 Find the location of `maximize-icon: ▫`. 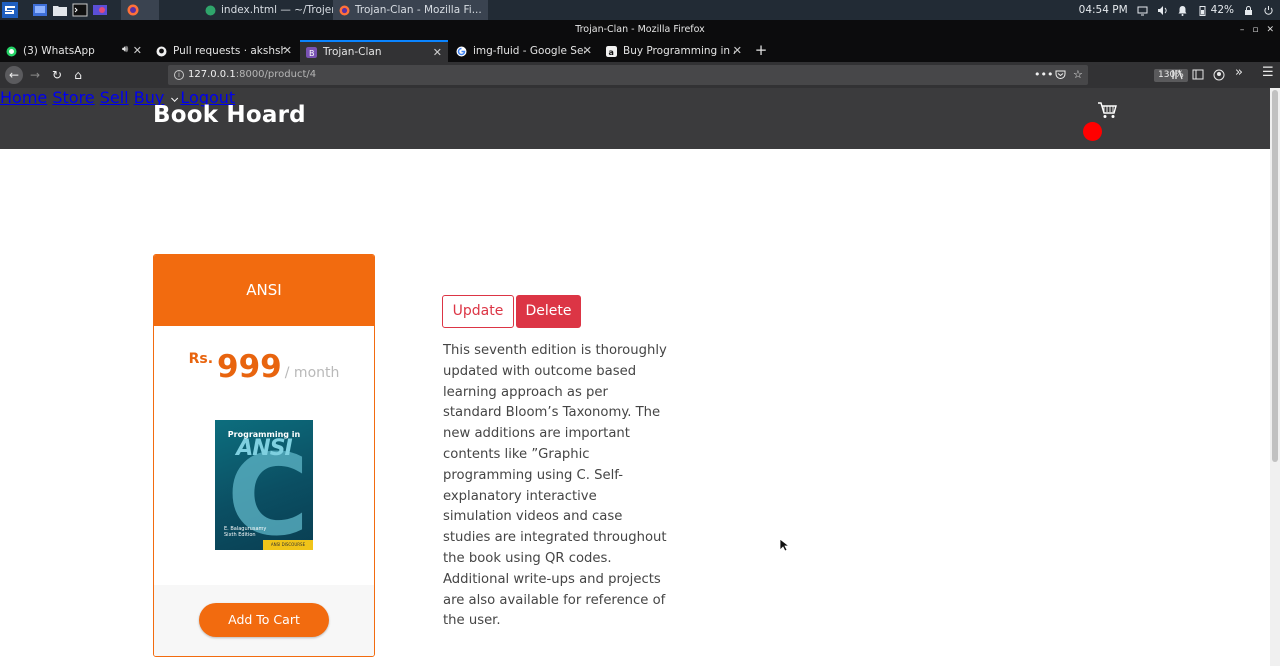

maximize-icon: ▫ is located at coordinates (1255, 30).